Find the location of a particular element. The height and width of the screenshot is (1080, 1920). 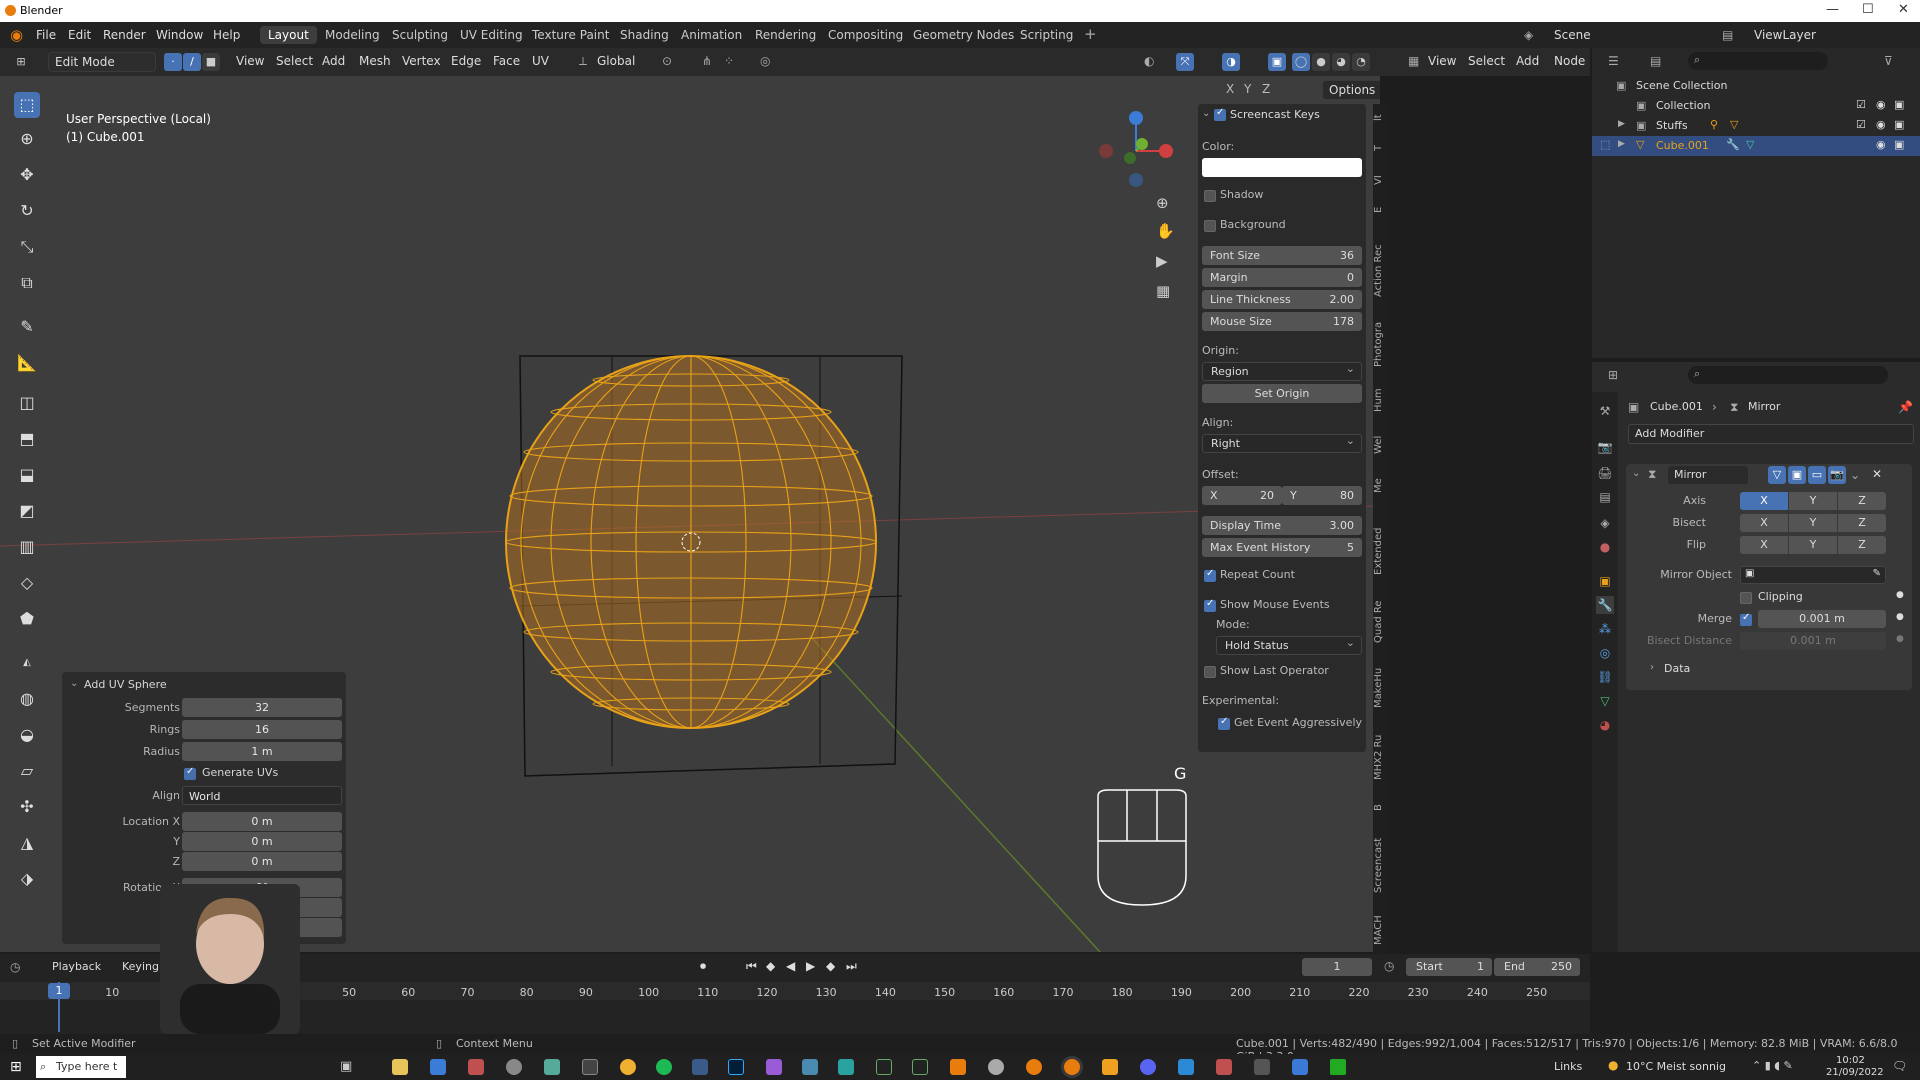

prev-keyframe-icon: ◆ is located at coordinates (770, 966).